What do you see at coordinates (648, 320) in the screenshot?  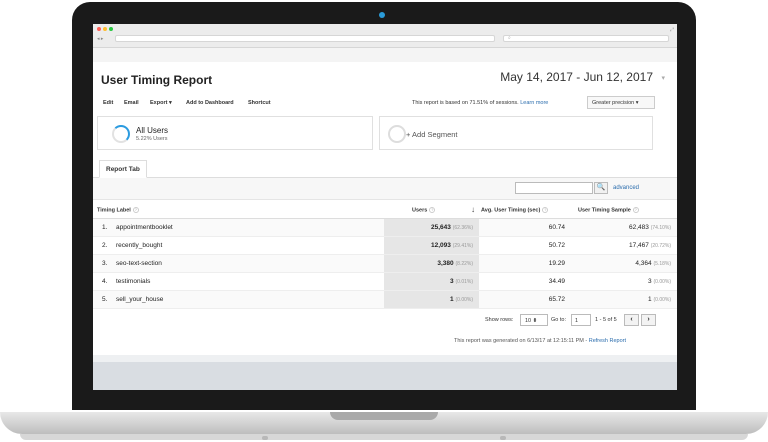 I see `next-page-button: ›` at bounding box center [648, 320].